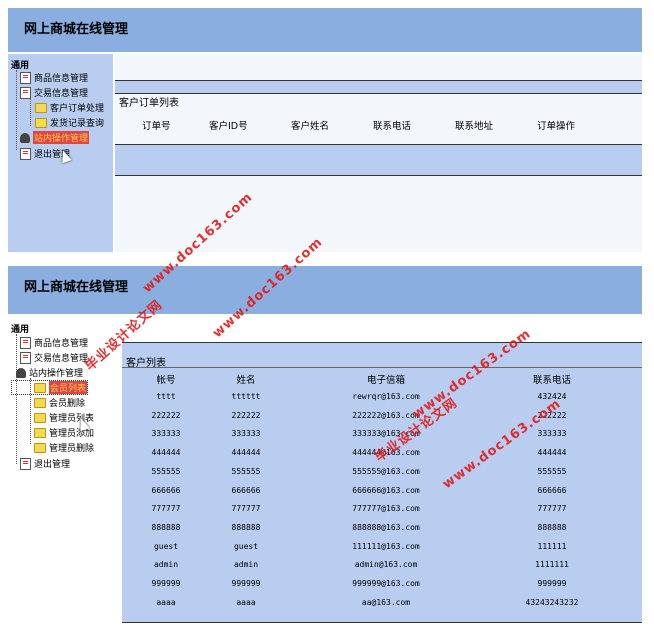 The image size is (654, 644). What do you see at coordinates (61, 344) in the screenshot?
I see `sidebar-item-label: 商品信息管理` at bounding box center [61, 344].